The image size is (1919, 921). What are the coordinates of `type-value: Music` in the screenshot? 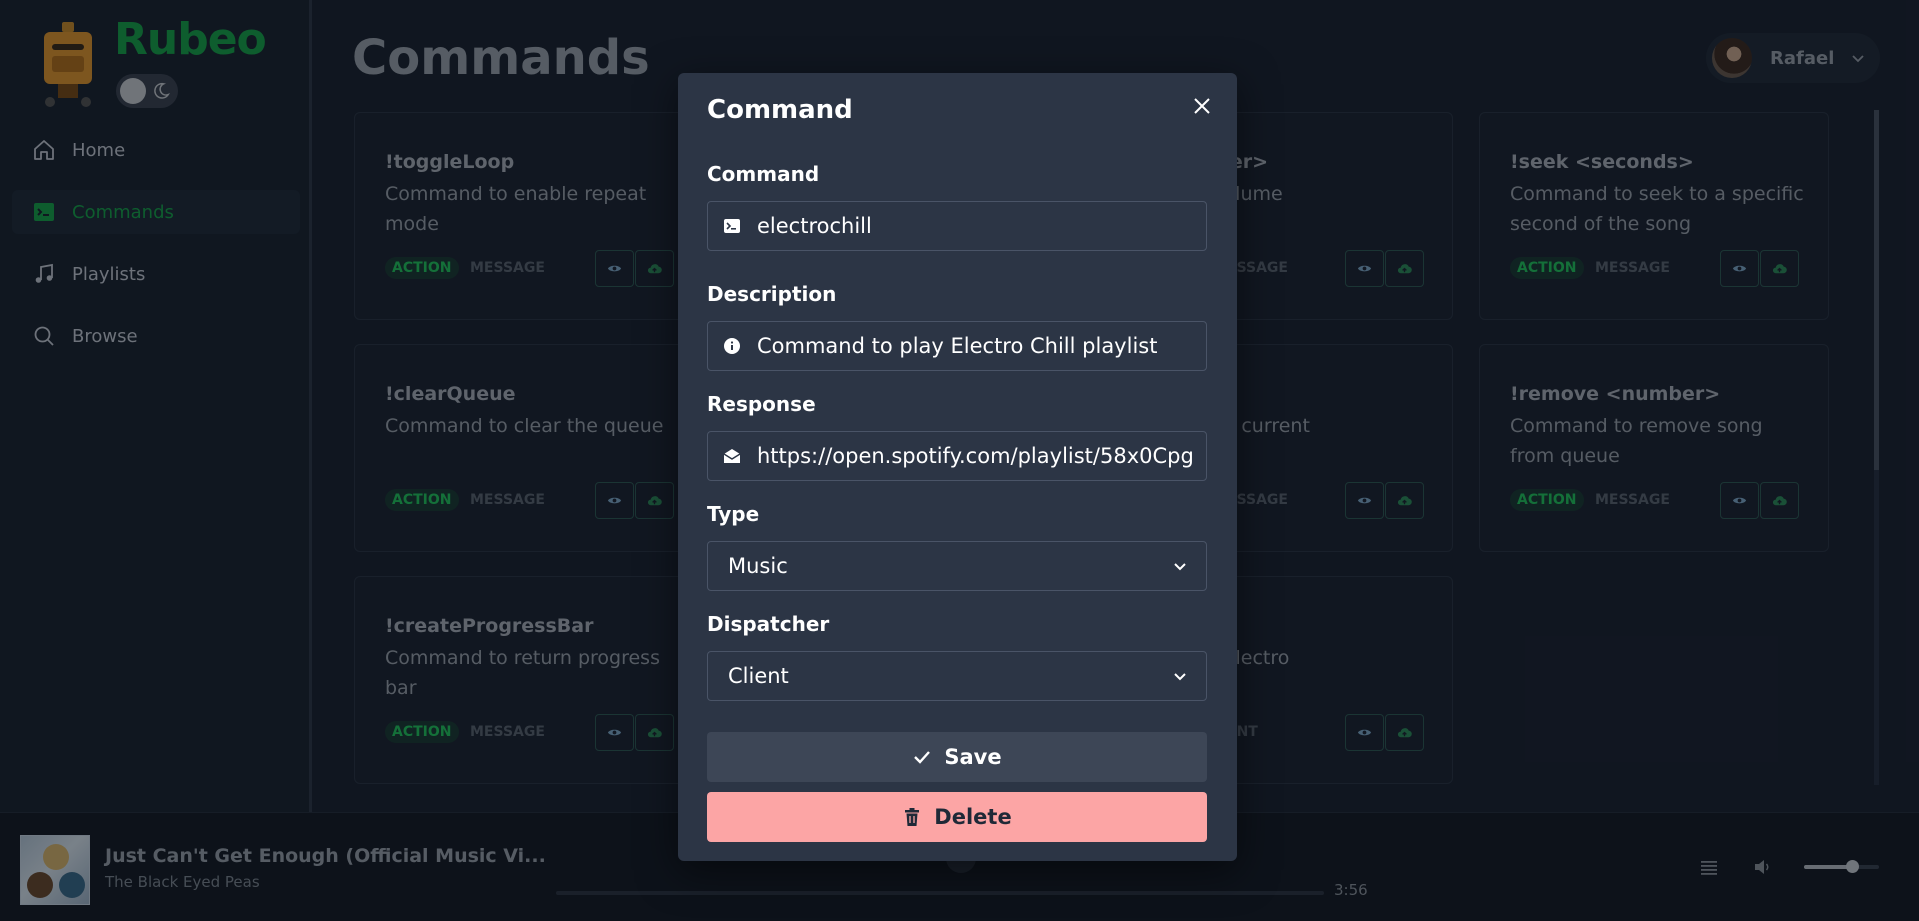 It's located at (758, 566).